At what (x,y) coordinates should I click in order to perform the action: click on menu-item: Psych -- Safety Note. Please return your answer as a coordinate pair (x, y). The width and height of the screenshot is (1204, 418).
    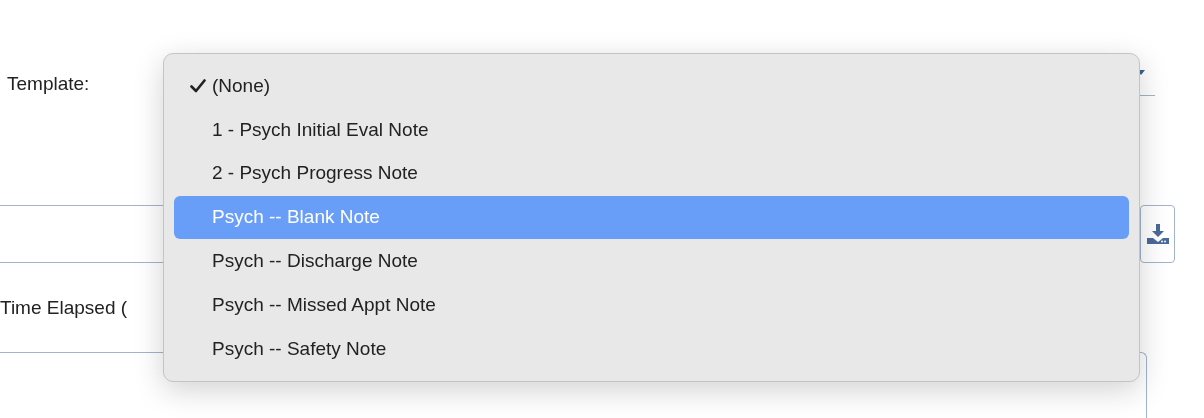
    Looking at the image, I should click on (651, 349).